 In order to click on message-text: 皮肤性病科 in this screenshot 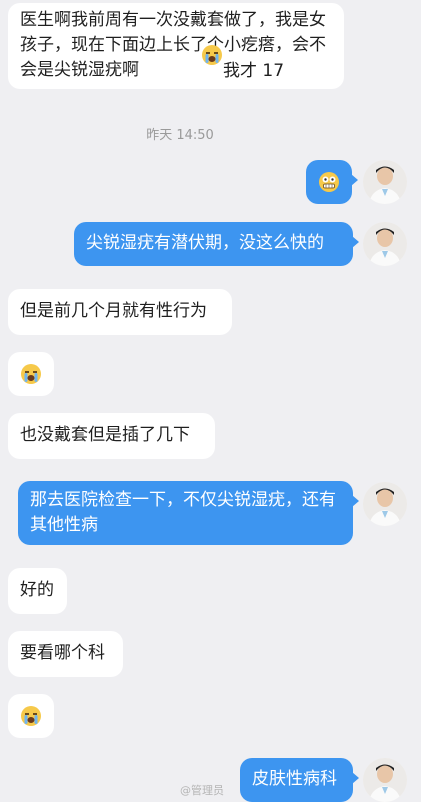, I will do `click(294, 779)`.